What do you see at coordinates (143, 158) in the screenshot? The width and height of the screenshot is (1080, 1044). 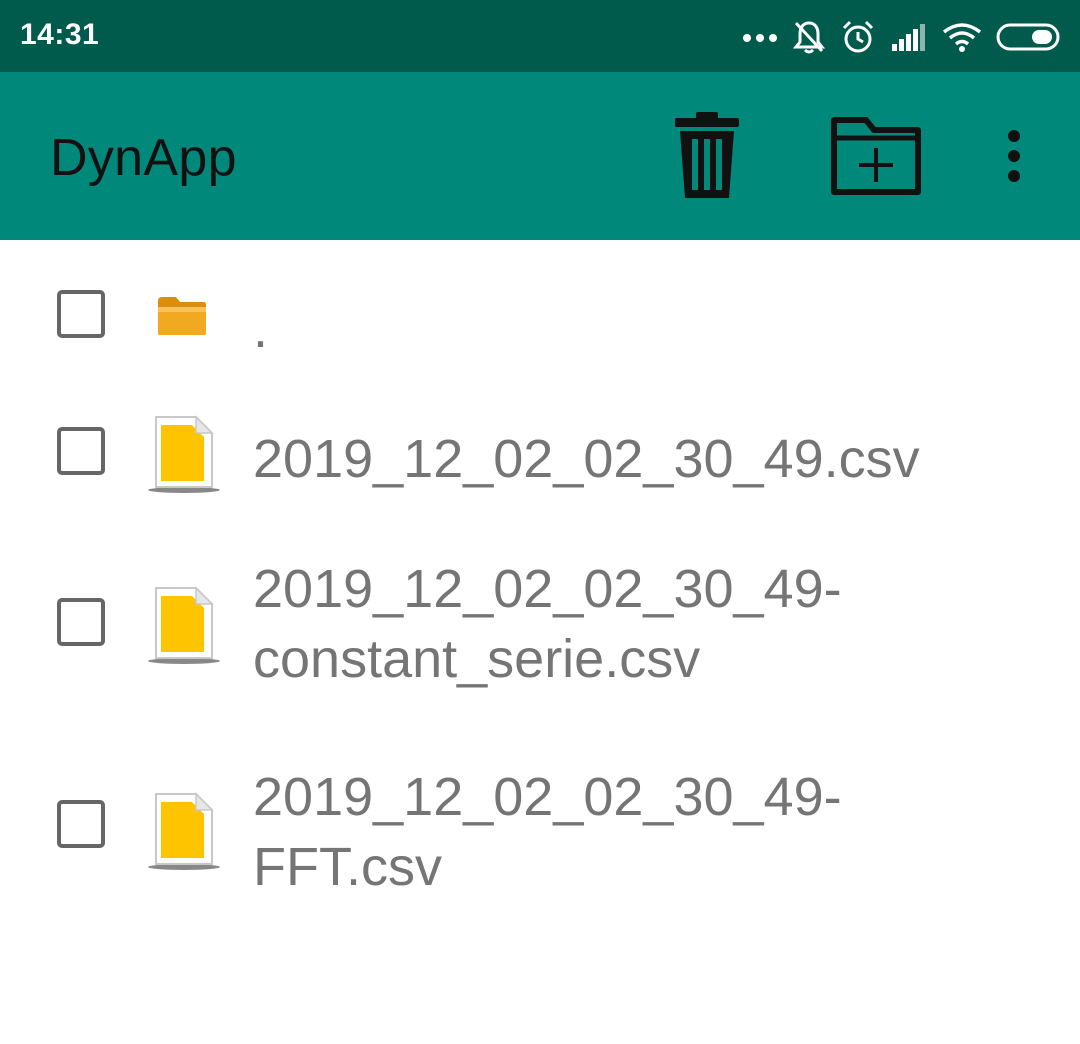 I see `app-title: DynApp` at bounding box center [143, 158].